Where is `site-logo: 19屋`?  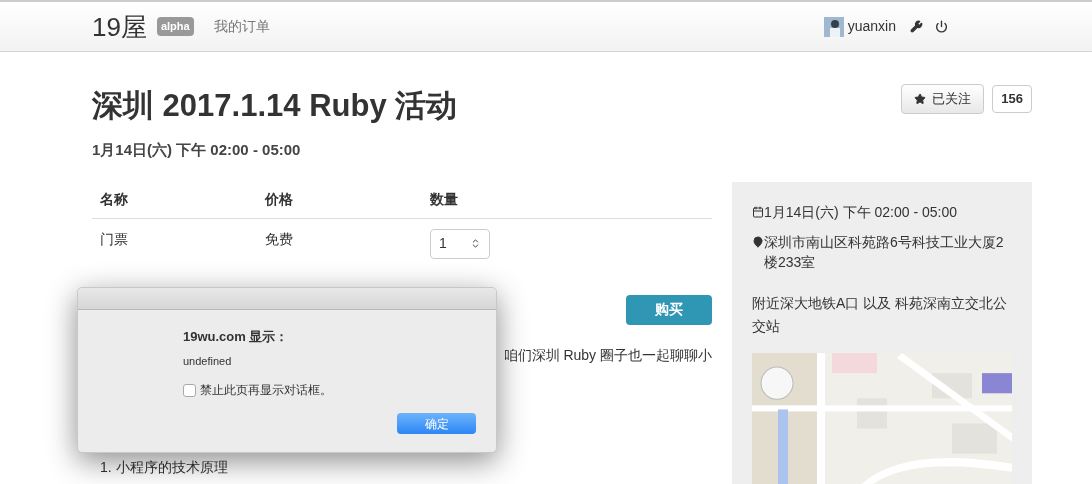 site-logo: 19屋 is located at coordinates (119, 26).